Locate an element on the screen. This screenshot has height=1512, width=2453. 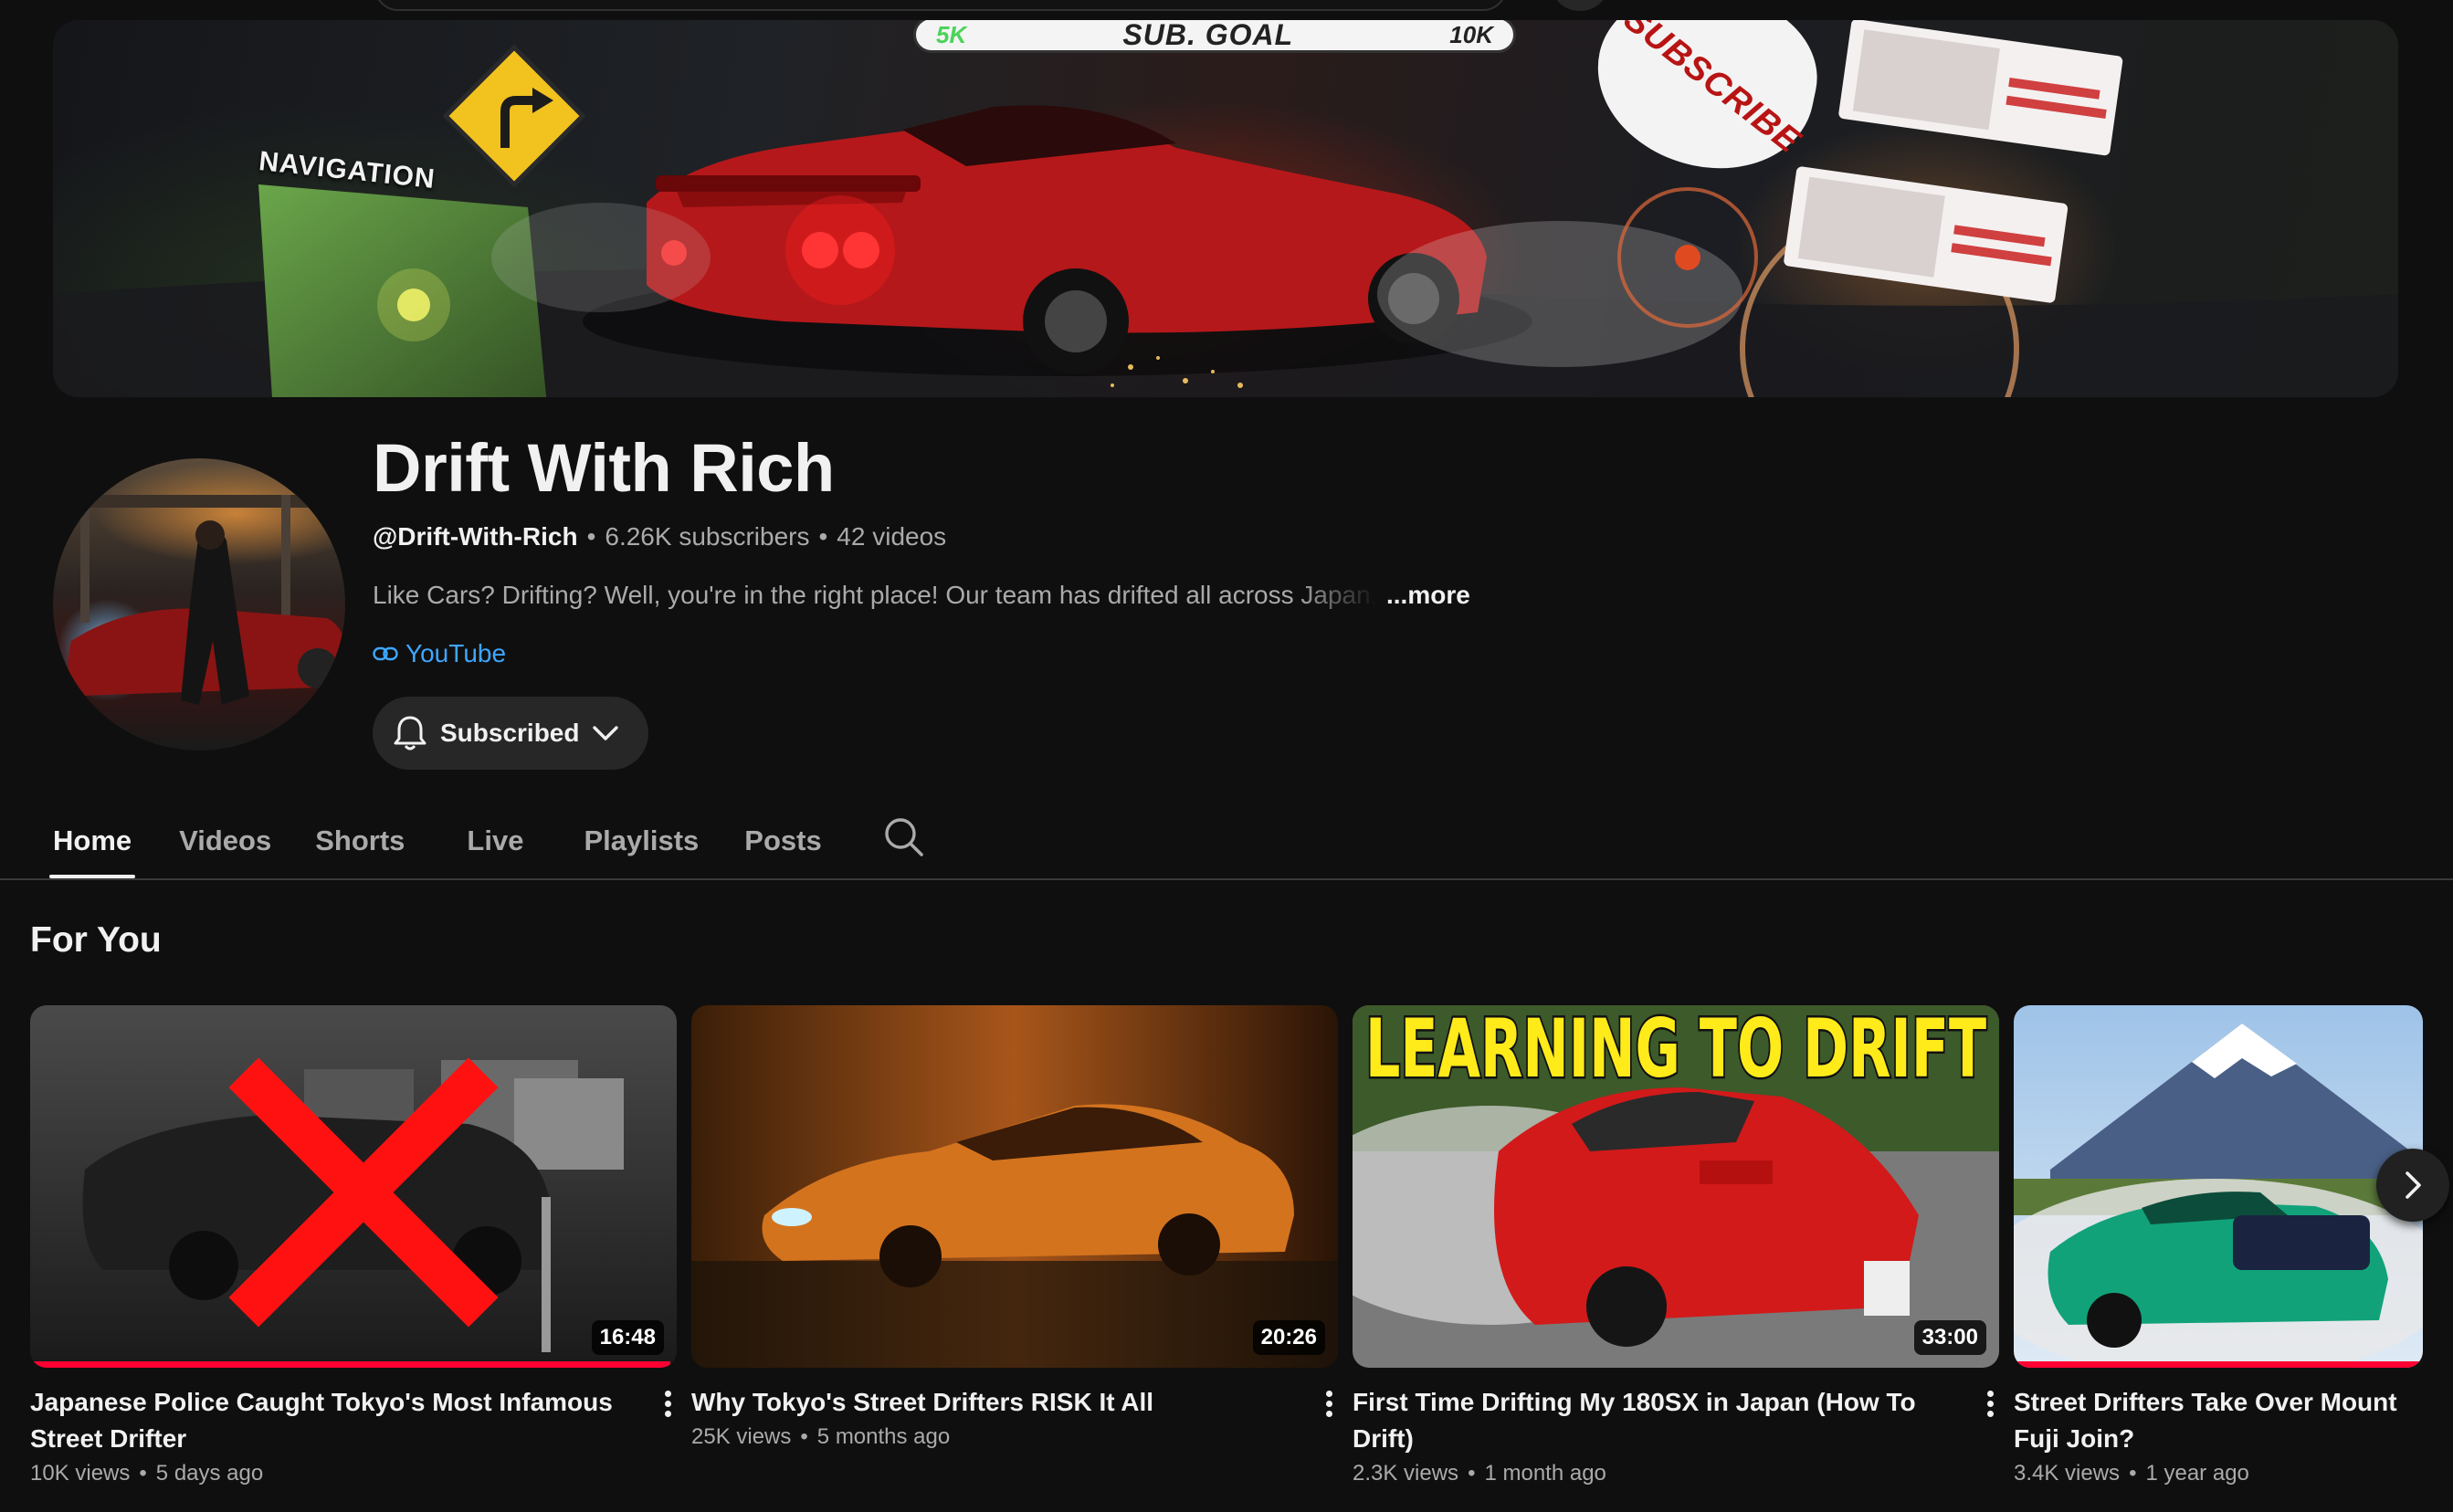
video-thumbnail: 16:48 is located at coordinates (353, 1187).